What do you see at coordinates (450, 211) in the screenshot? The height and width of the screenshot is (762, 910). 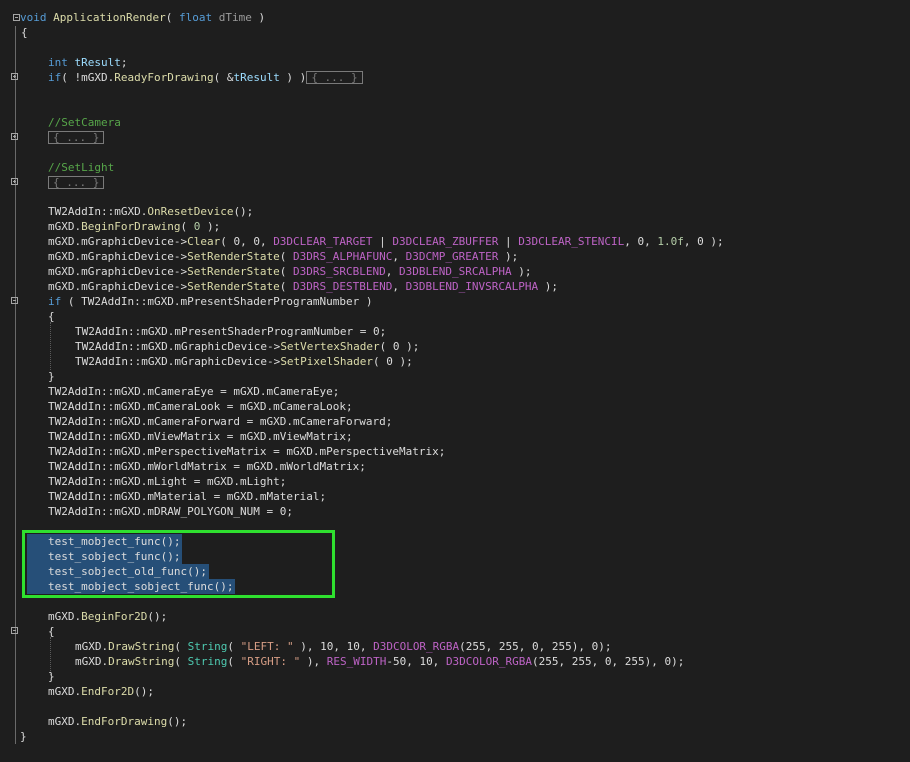 I see `code-line: TW2AddIn::mGXD.OnResetDevice();` at bounding box center [450, 211].